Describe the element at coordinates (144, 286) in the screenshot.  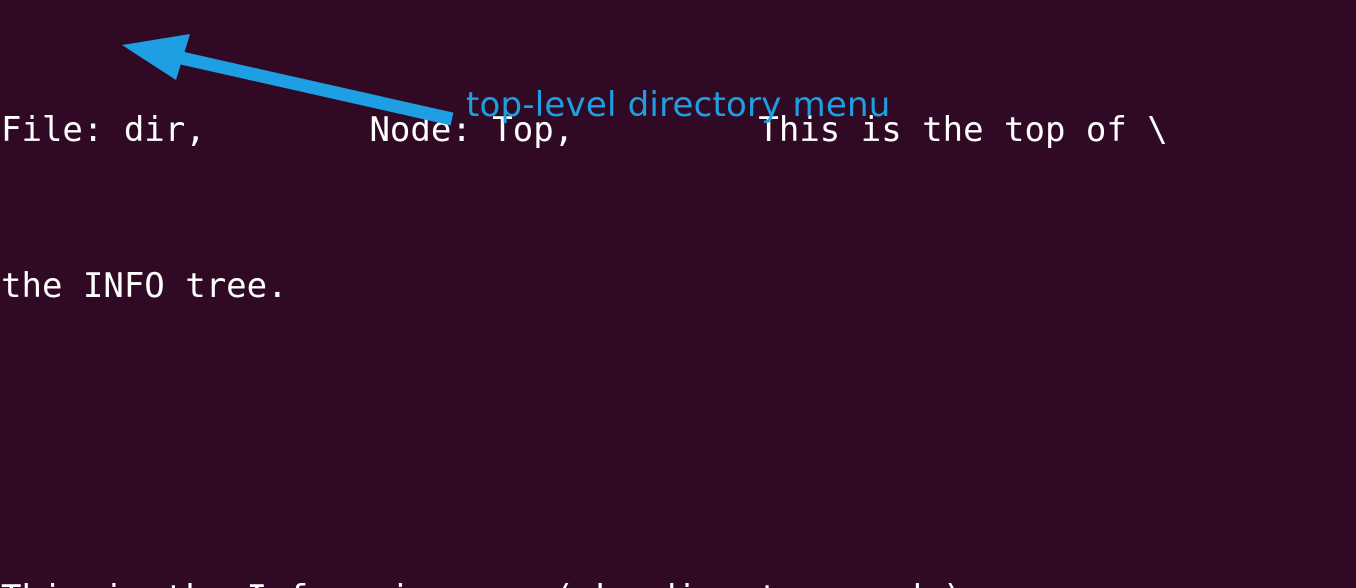
I see `terminal-line-header-2: the INFO tree.` at that location.